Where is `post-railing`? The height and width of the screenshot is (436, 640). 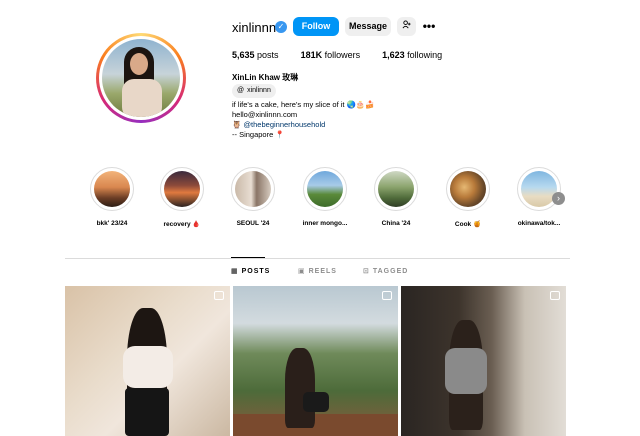
post-railing is located at coordinates (315, 425).